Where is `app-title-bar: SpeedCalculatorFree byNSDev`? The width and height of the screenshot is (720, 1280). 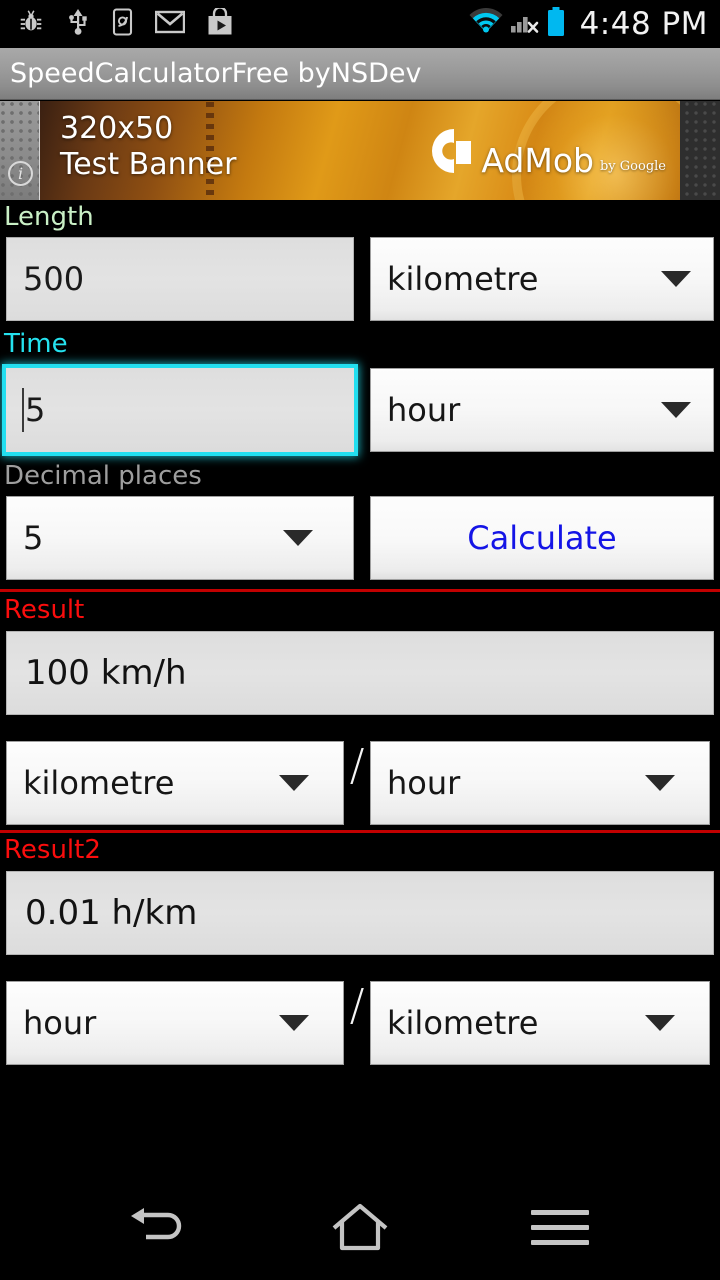 app-title-bar: SpeedCalculatorFree byNSDev is located at coordinates (360, 74).